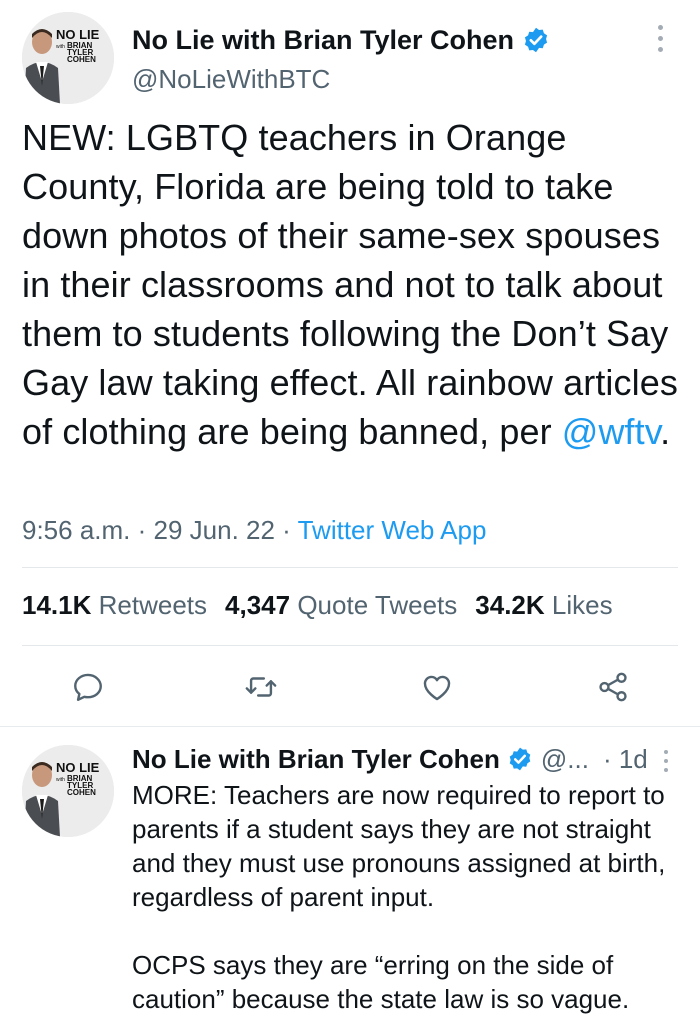 Image resolution: width=700 pixels, height=1029 pixels. Describe the element at coordinates (316, 759) in the screenshot. I see `reply-author-name: No Lie with Brian Tyler Cohen` at that location.